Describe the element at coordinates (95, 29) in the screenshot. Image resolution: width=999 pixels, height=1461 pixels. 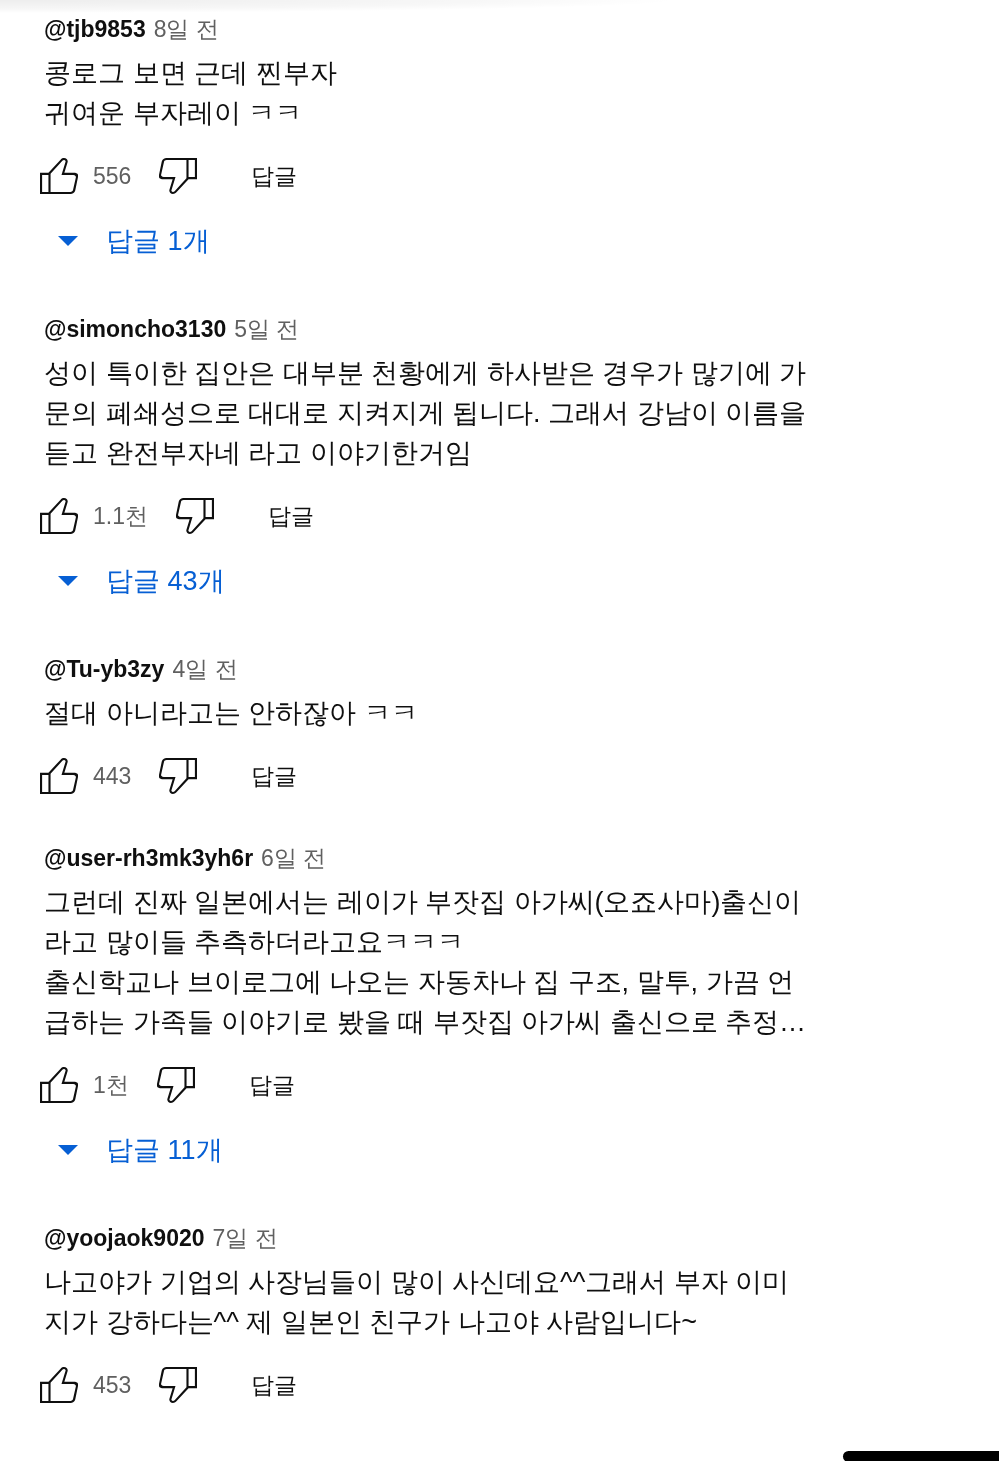
I see `comment-author: @tjb9853` at that location.